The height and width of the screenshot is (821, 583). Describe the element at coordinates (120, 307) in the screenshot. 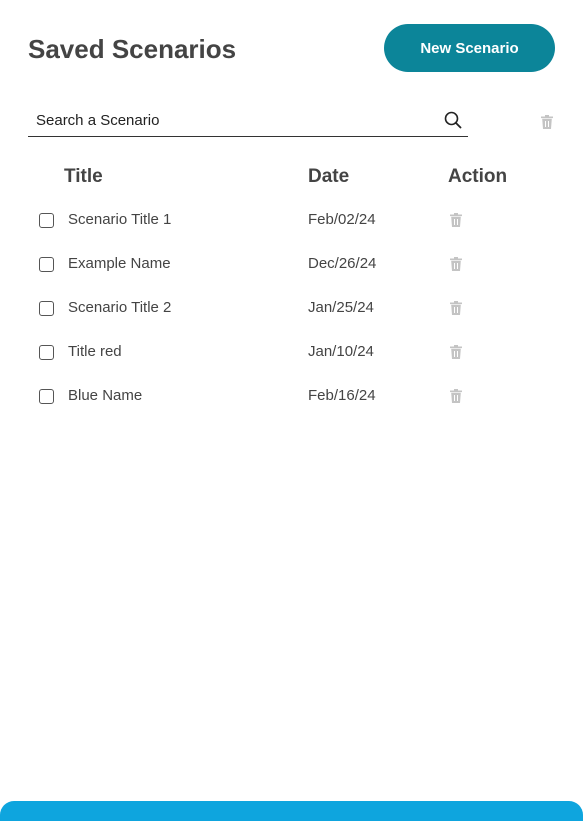

I see `row-title: Scenario Title 2` at that location.